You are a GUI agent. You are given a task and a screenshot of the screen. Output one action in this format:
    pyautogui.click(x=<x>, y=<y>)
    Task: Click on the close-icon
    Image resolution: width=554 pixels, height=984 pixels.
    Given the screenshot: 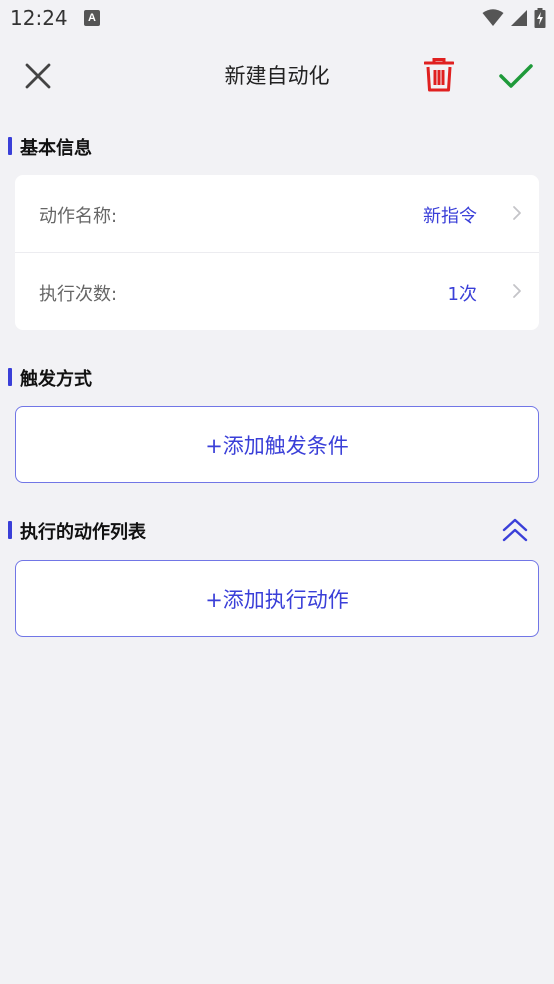 What is the action you would take?
    pyautogui.click(x=38, y=76)
    